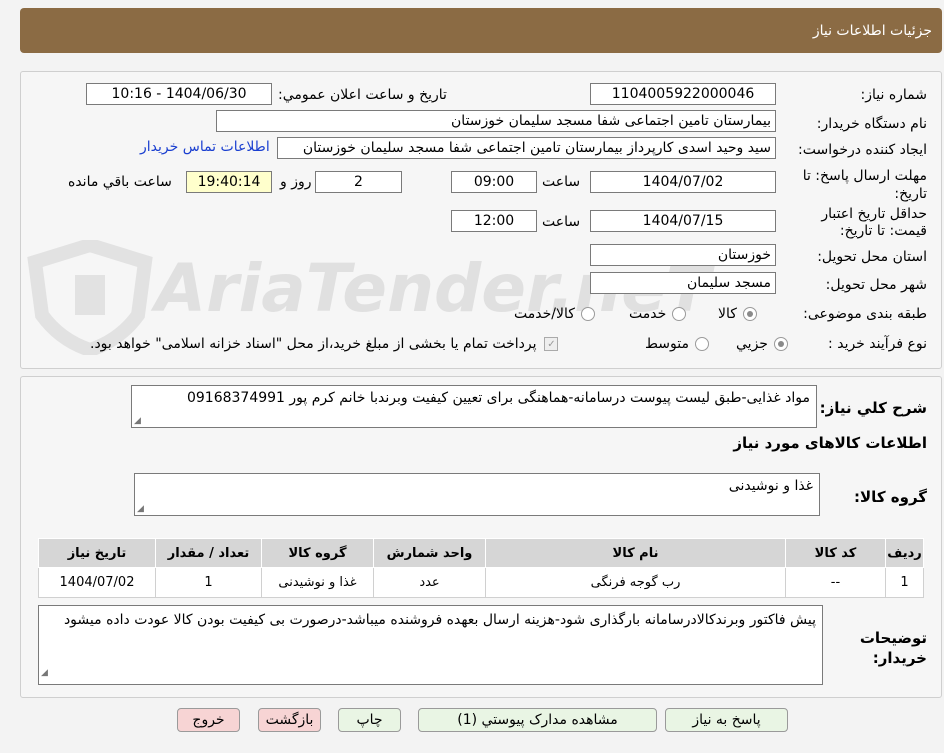 This screenshot has width=944, height=753. Describe the element at coordinates (179, 94) in the screenshot. I see `announce-field: 1404/06/30 - 10:16` at that location.